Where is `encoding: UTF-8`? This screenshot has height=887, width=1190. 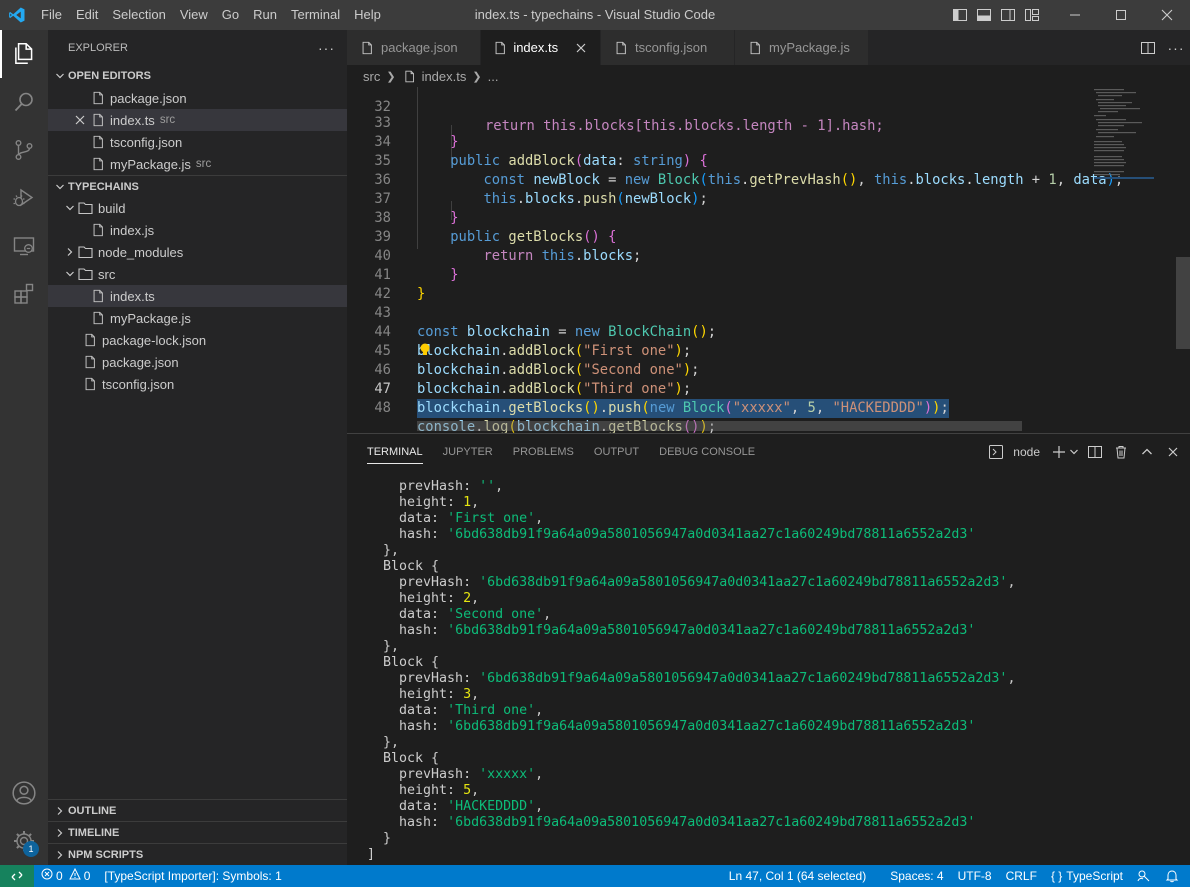
encoding: UTF-8 is located at coordinates (975, 876).